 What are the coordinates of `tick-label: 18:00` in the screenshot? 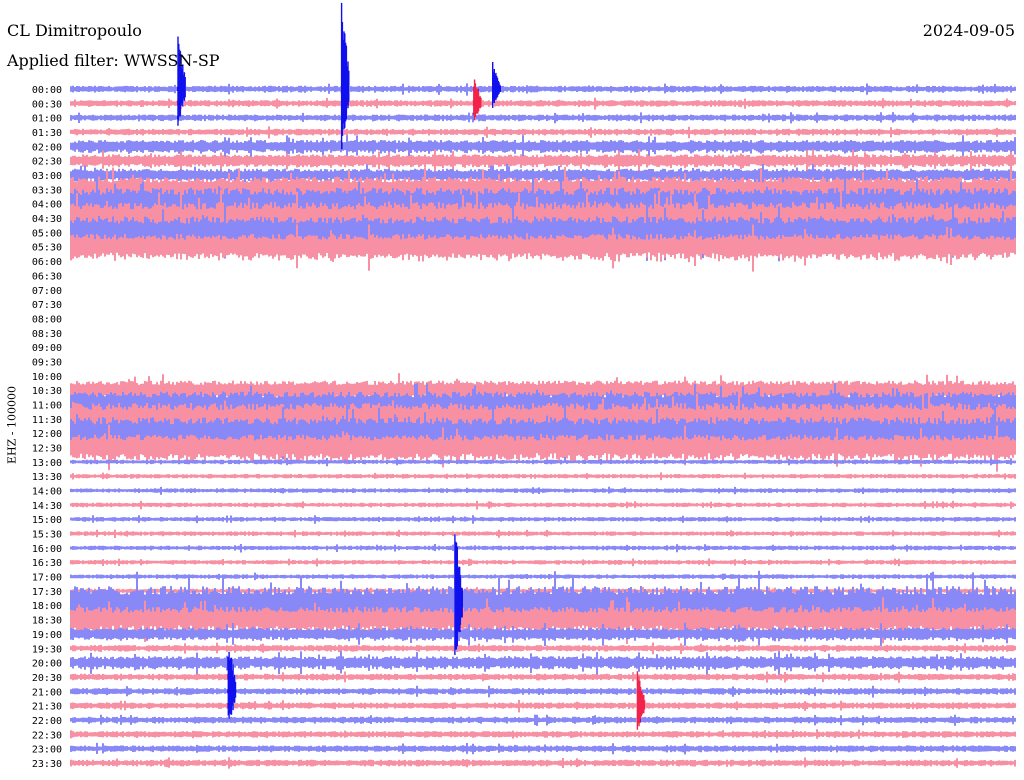 It's located at (47, 606).